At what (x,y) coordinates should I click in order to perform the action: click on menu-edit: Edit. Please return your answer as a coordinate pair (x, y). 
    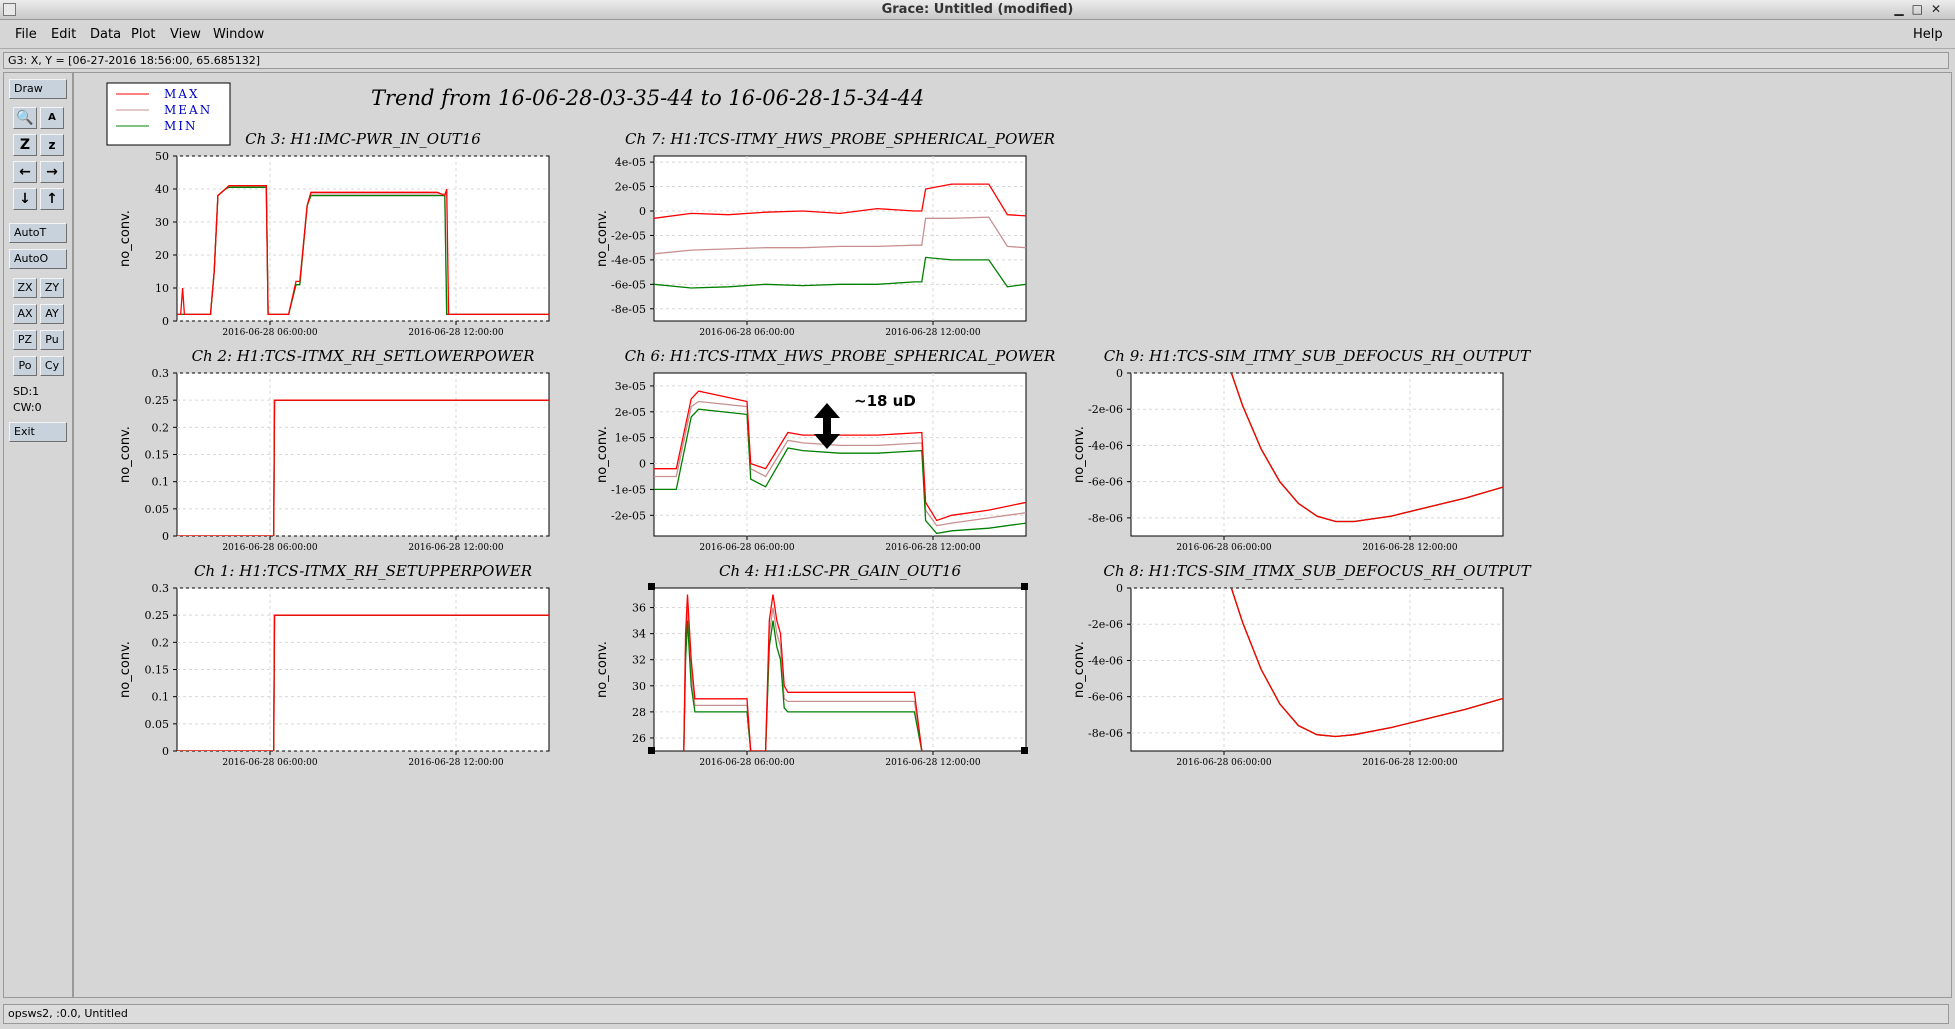
    Looking at the image, I should click on (63, 34).